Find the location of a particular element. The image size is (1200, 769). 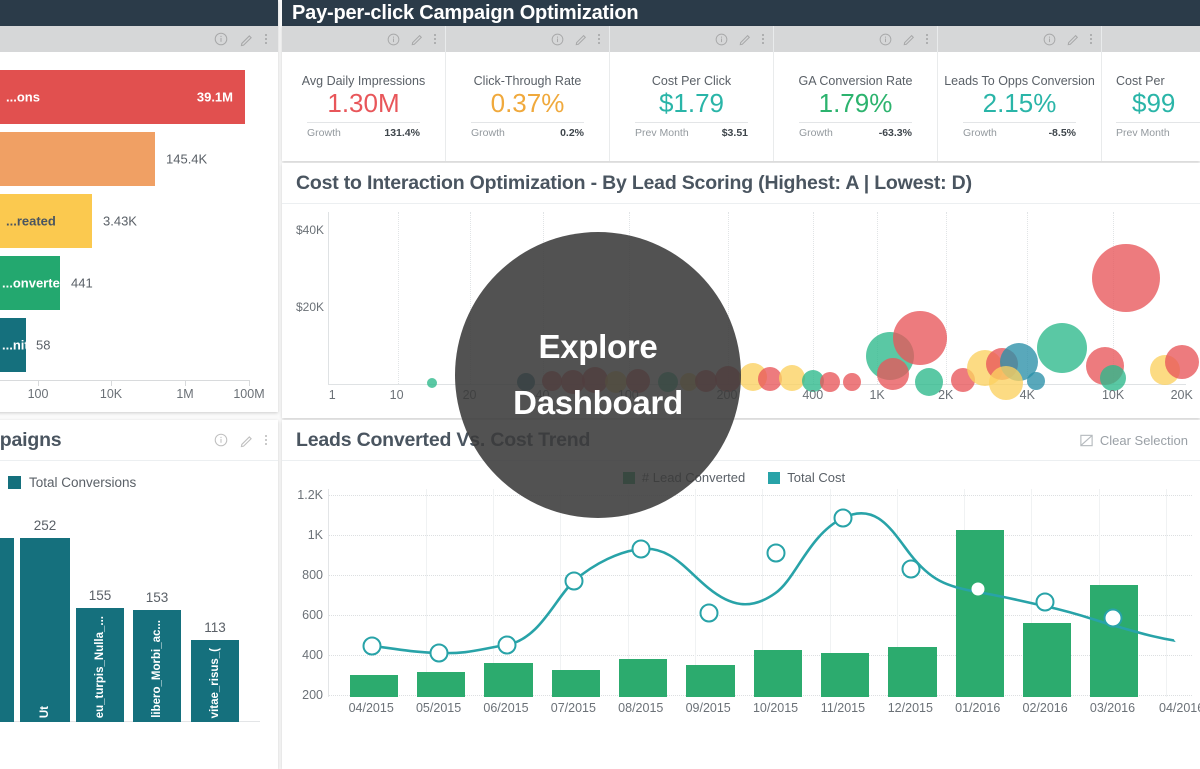

x-tick: 20K is located at coordinates (1181, 395).